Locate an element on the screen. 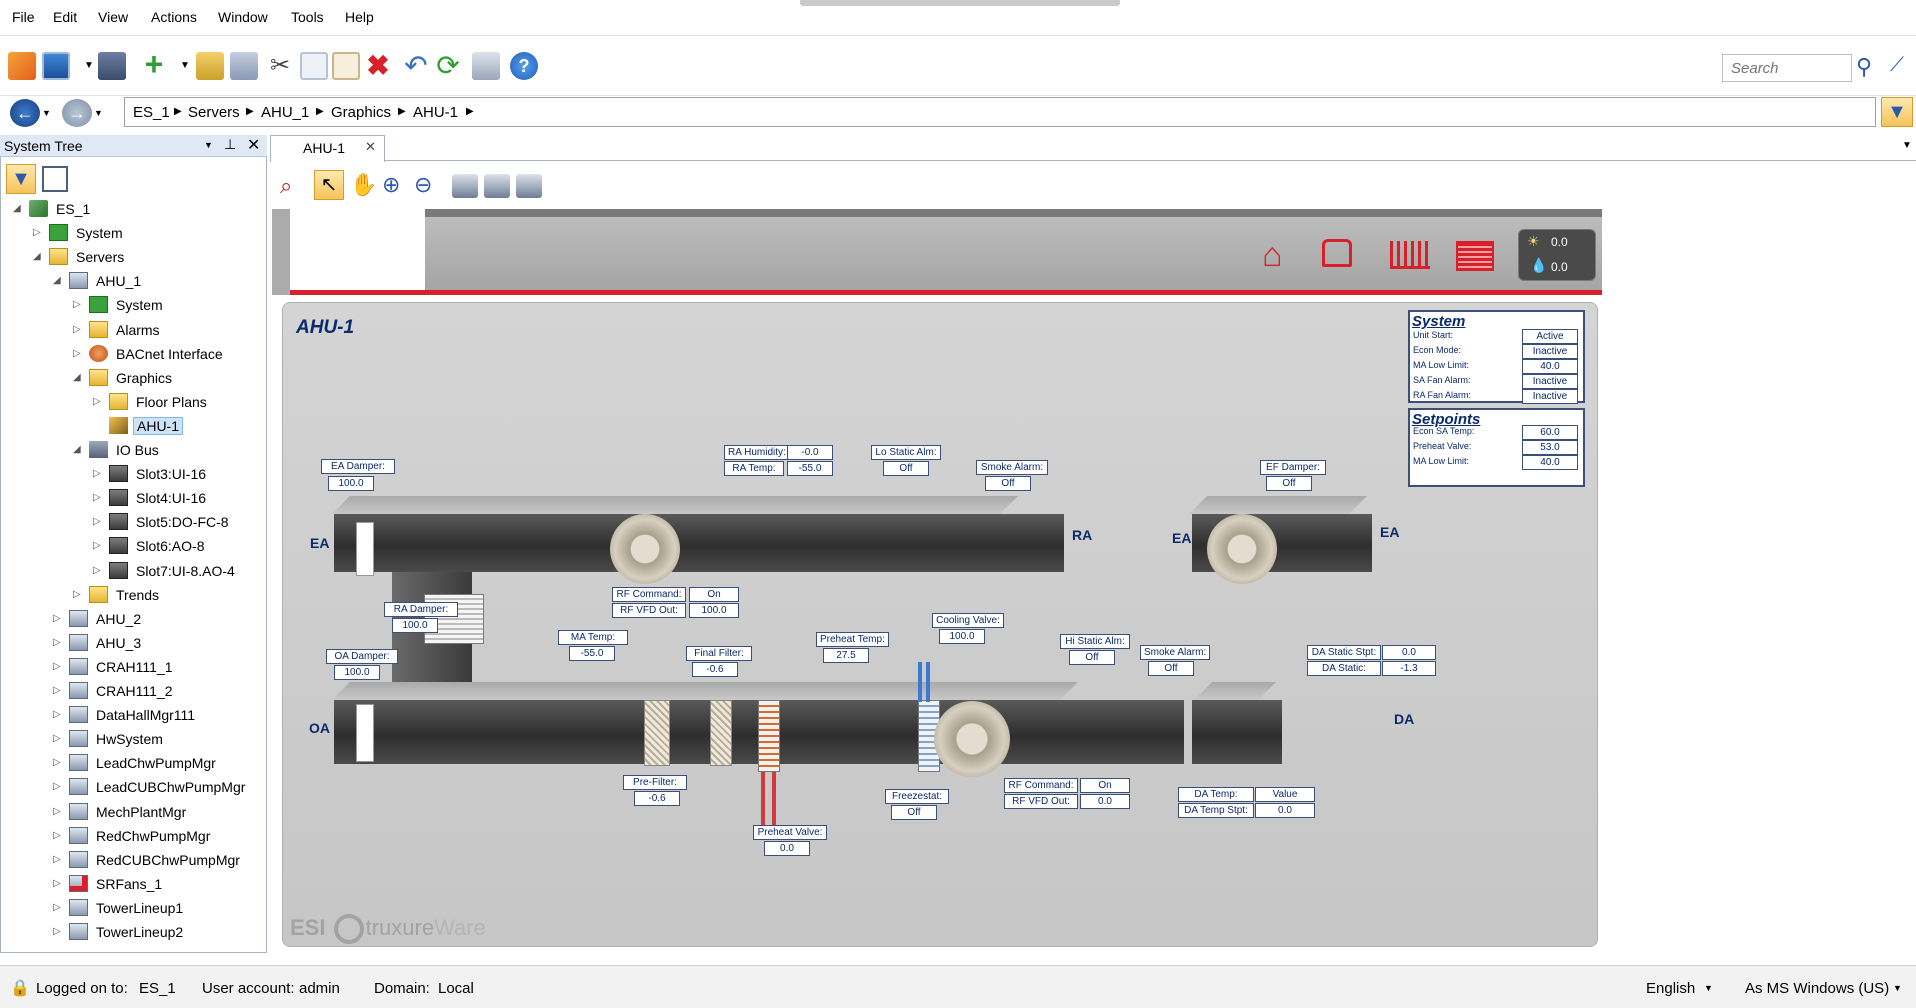  search-input is located at coordinates (1787, 68).